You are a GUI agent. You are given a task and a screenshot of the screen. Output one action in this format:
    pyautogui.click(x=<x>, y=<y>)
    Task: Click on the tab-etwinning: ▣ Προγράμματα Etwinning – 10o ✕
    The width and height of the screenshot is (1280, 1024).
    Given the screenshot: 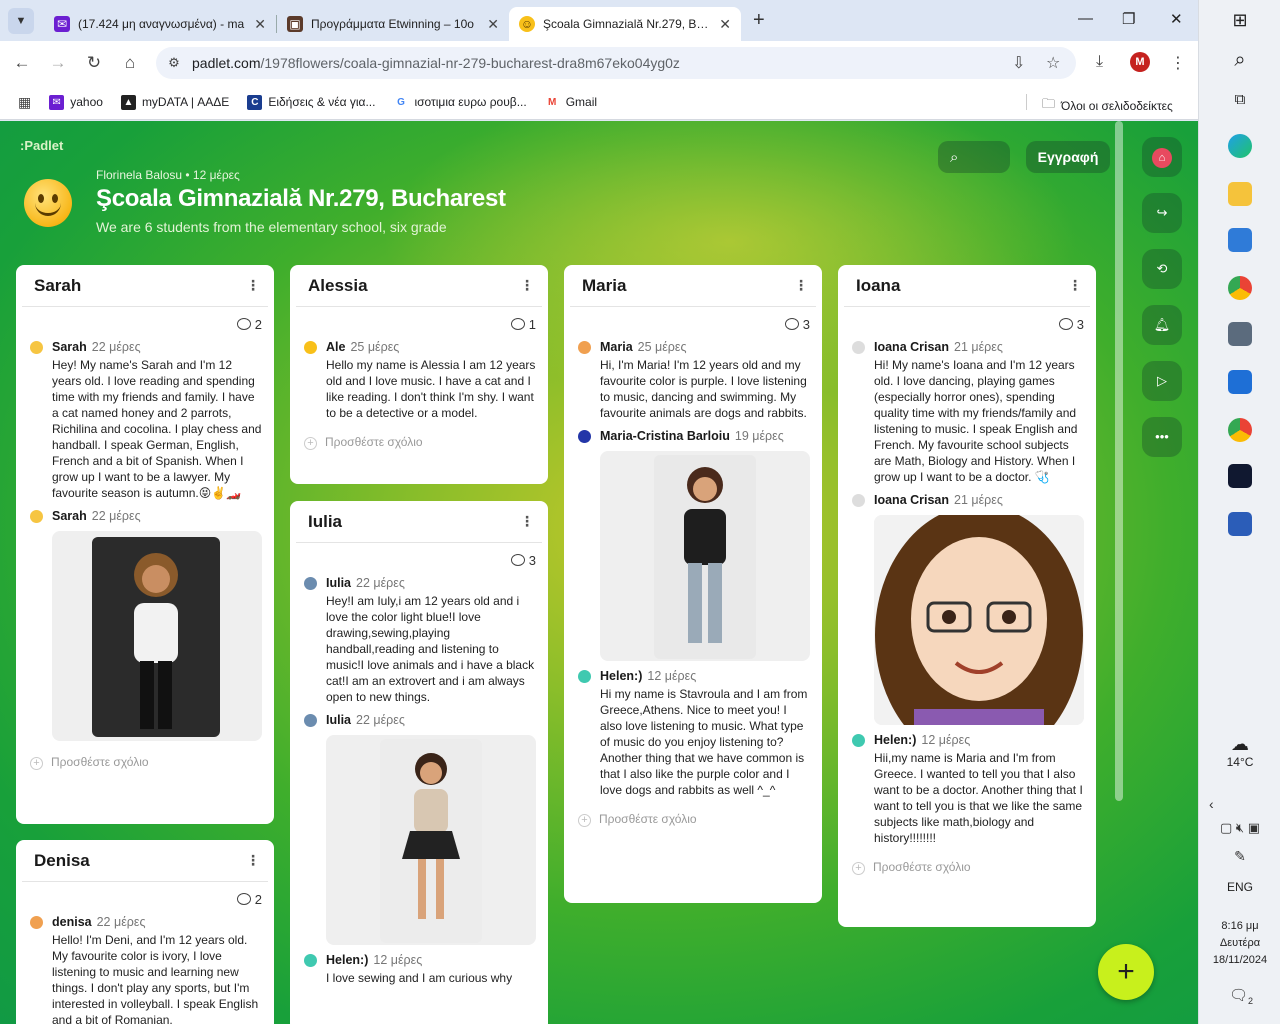 What is the action you would take?
    pyautogui.click(x=393, y=24)
    